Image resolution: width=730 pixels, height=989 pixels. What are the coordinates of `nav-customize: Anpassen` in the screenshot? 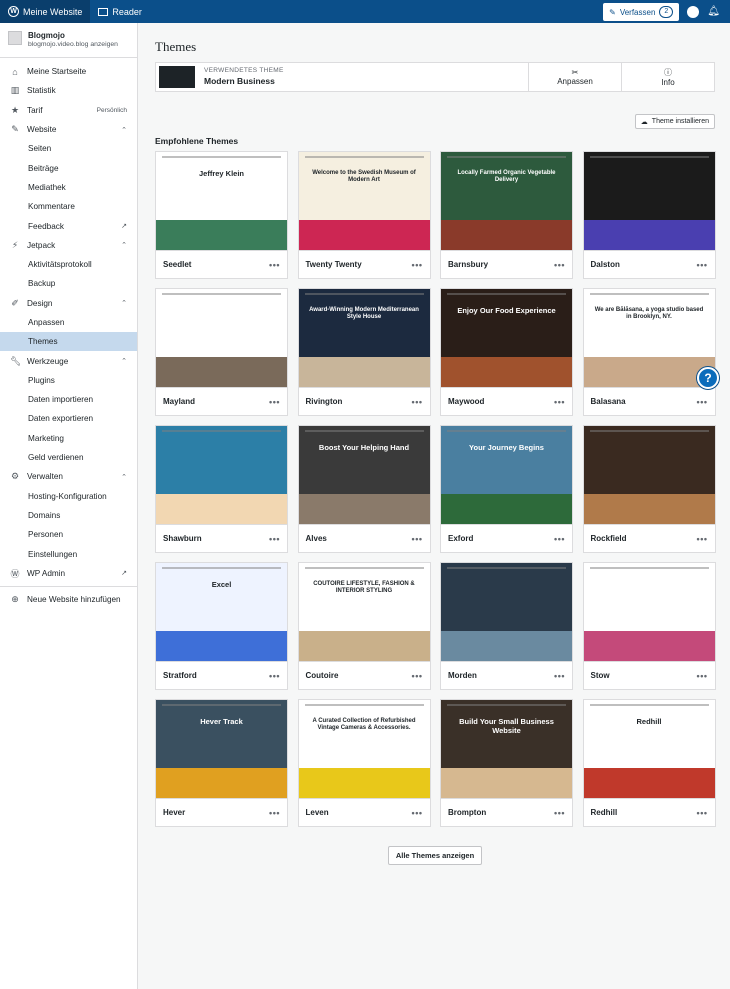 It's located at (68, 322).